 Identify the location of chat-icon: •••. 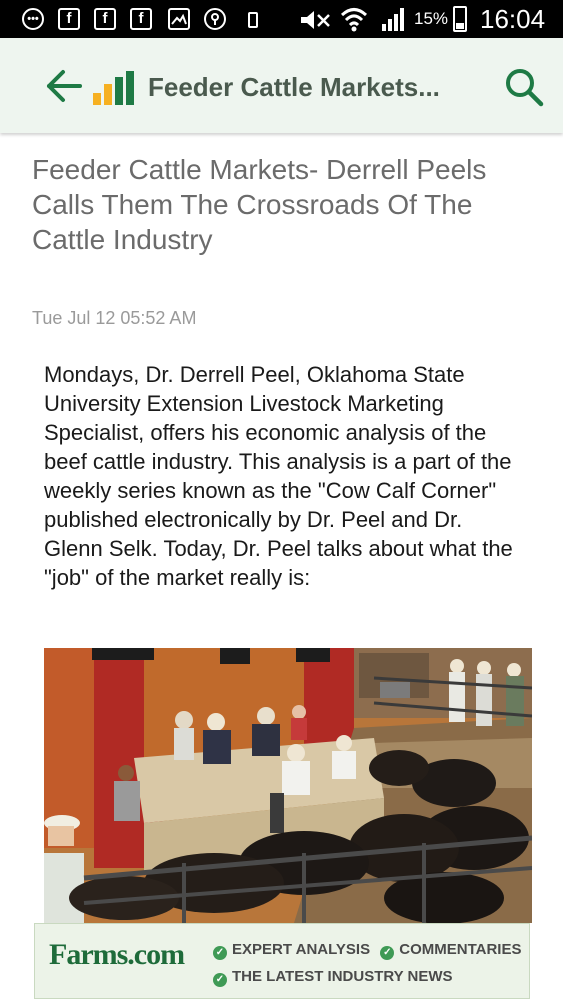
(33, 19).